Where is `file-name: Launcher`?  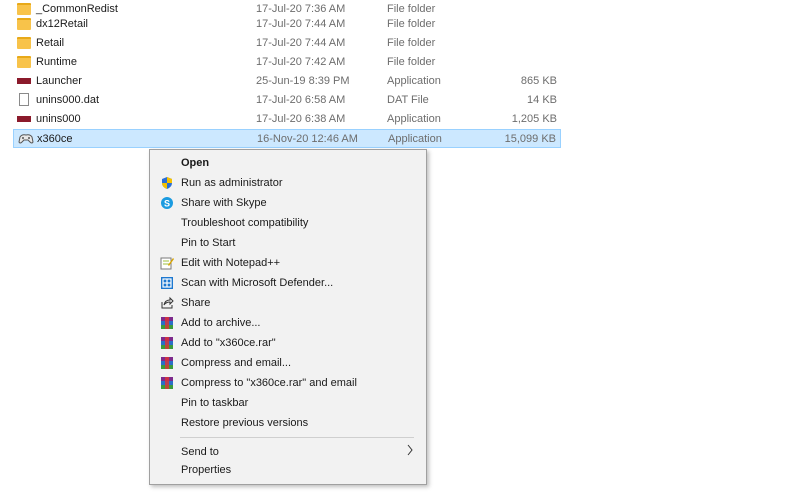 file-name: Launcher is located at coordinates (59, 81).